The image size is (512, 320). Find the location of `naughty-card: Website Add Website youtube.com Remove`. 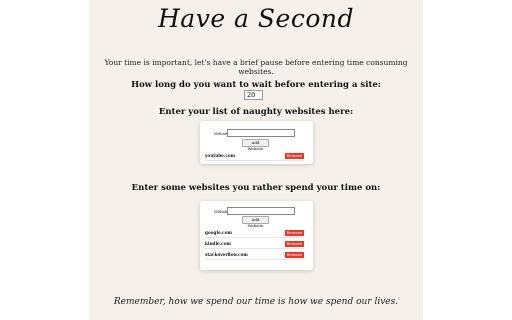

naughty-card: Website Add Website youtube.com Remove is located at coordinates (256, 142).